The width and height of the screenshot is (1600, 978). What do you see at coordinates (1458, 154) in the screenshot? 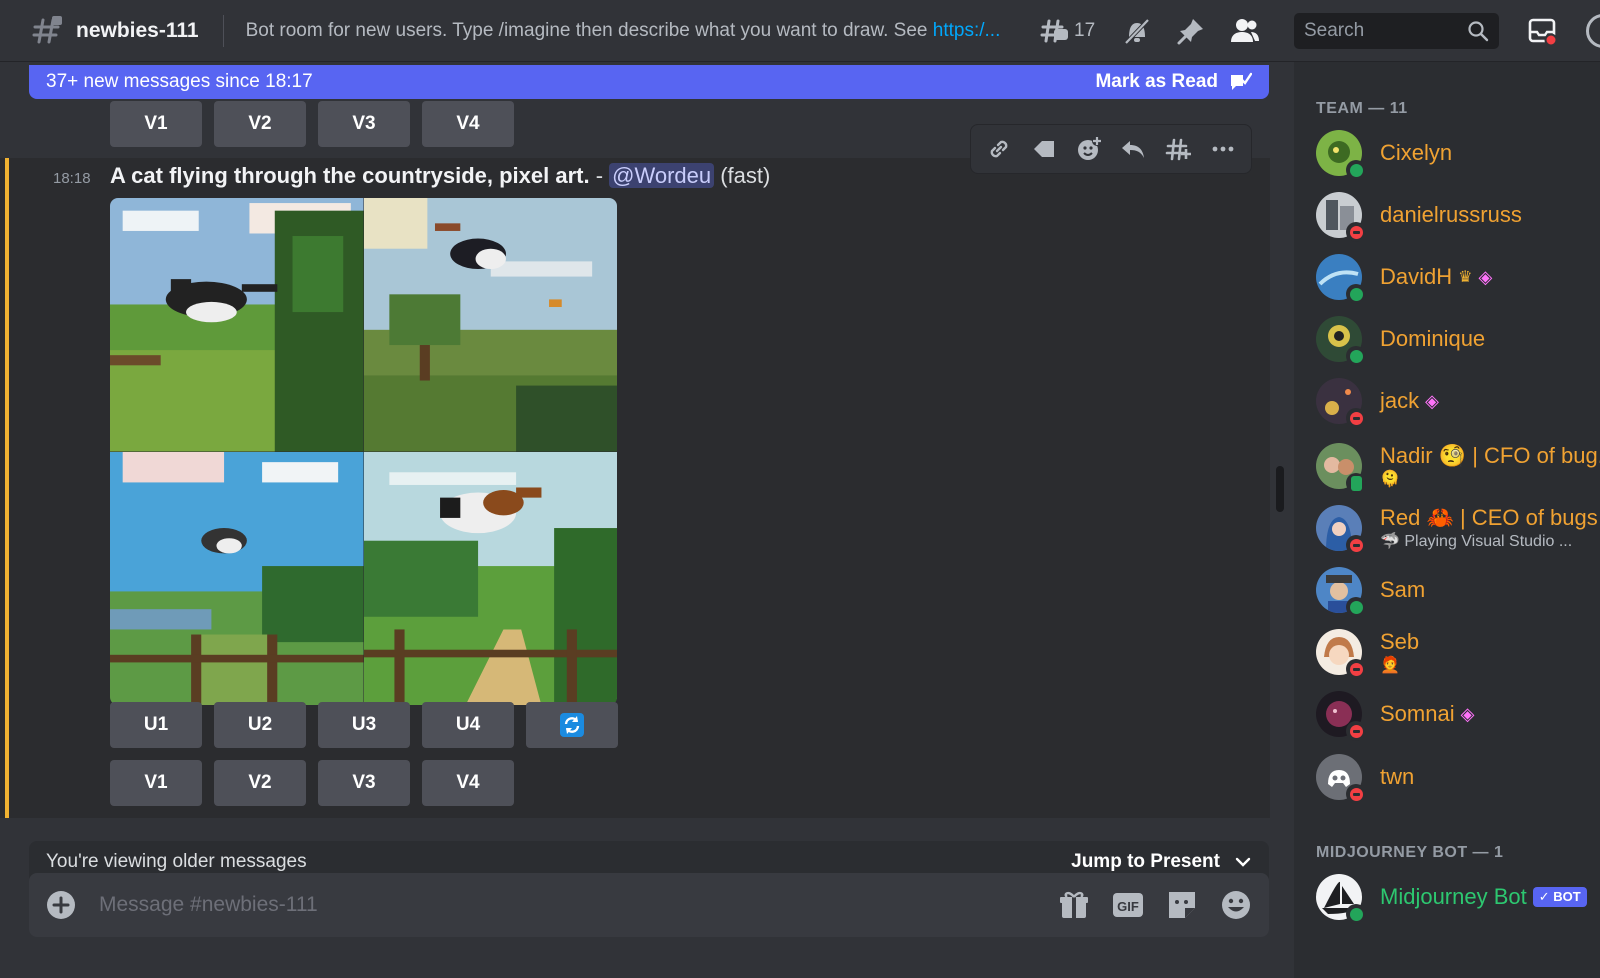
I see `member-cixelyn: Cixelyn` at bounding box center [1458, 154].